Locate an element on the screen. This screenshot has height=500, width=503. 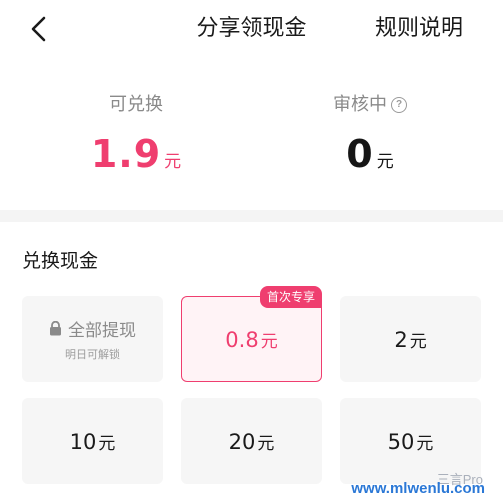
reviewing-stat: 审核中 ? 0元 is located at coordinates (370, 138).